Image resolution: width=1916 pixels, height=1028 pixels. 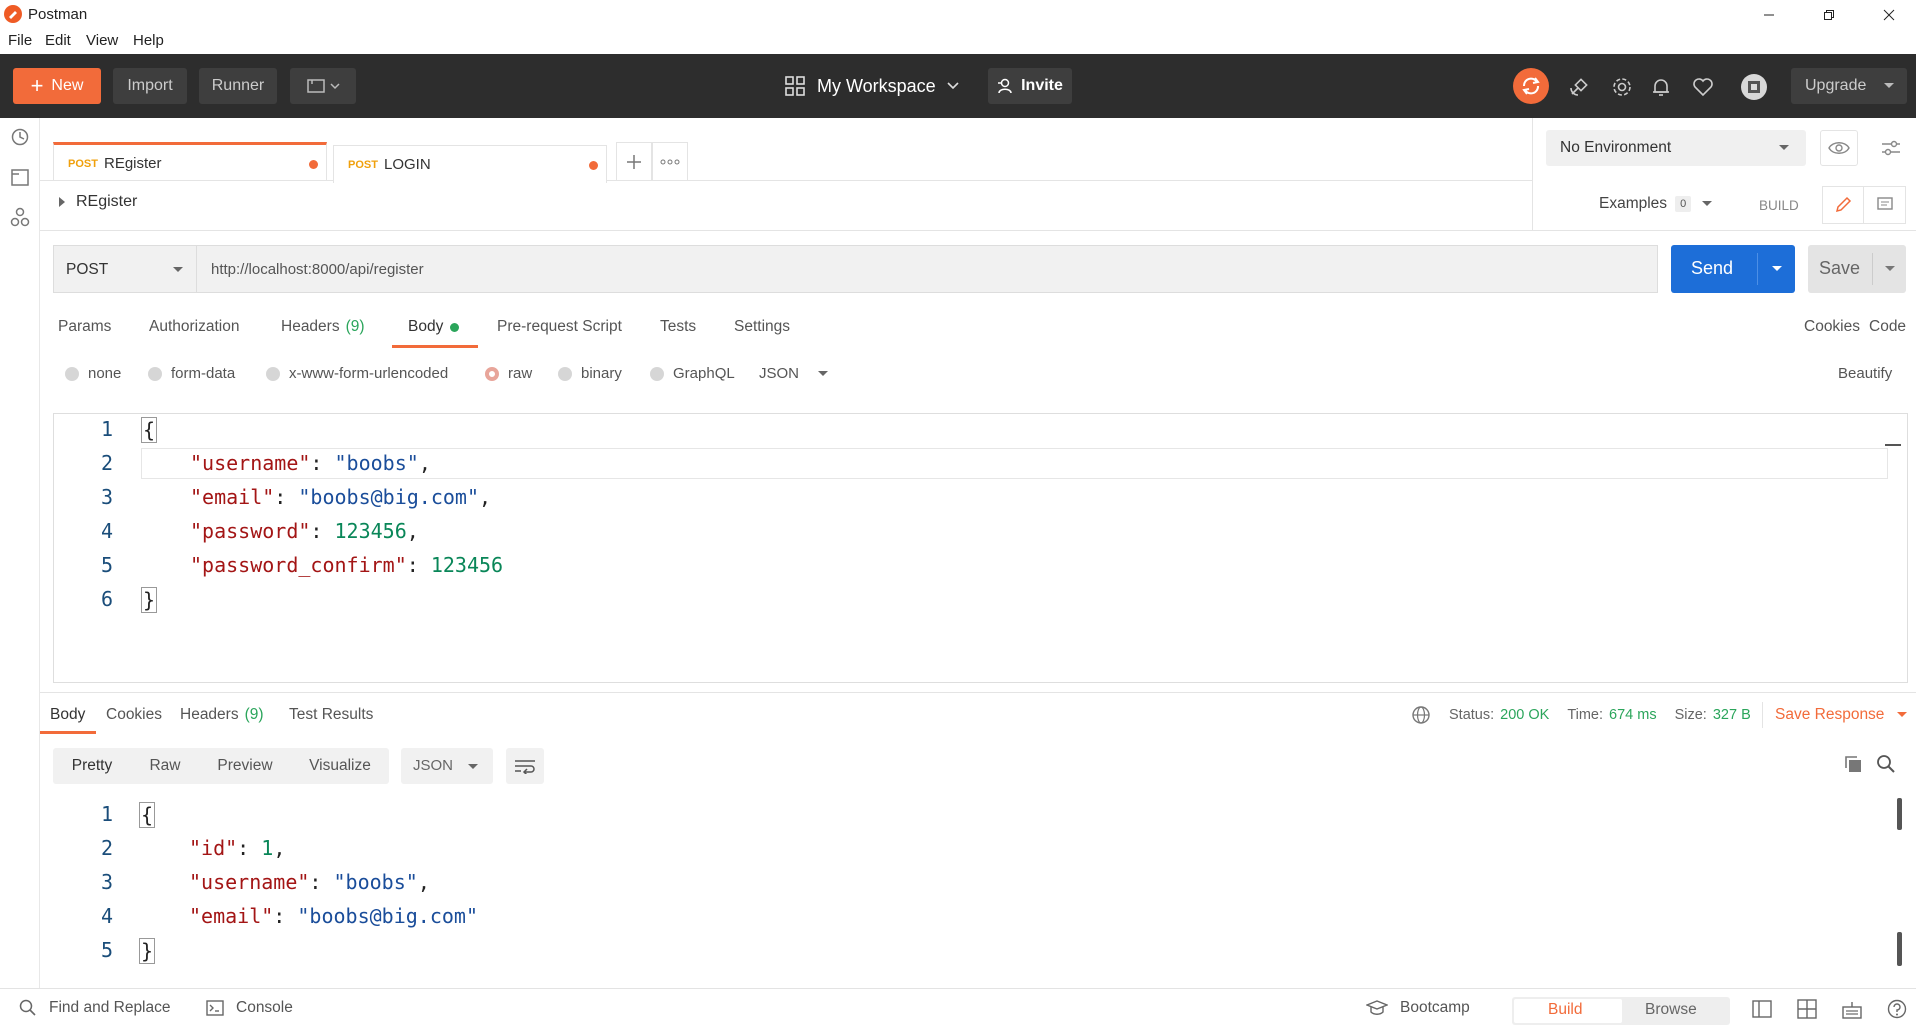 I want to click on request-name-toggle: REgister, so click(x=97, y=202).